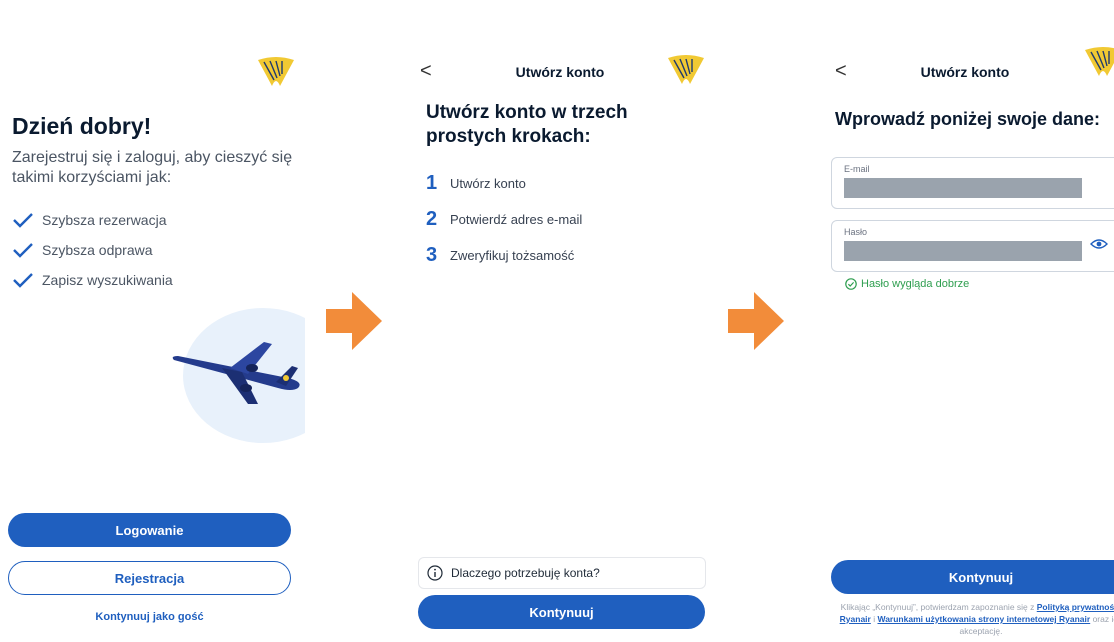 The image size is (1114, 642). Describe the element at coordinates (516, 219) in the screenshot. I see `step-label: Potwierdź adres e-mail` at that location.